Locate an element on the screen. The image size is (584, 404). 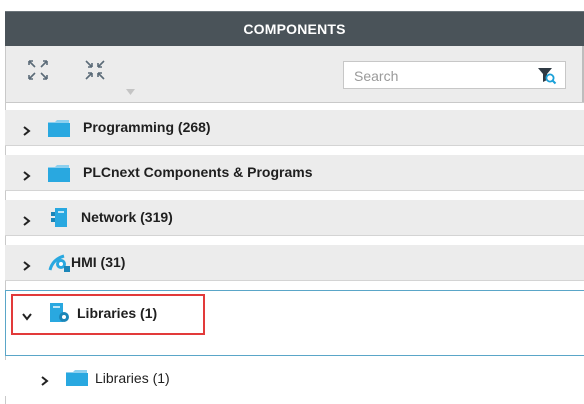
expand-all-icon is located at coordinates (38, 70).